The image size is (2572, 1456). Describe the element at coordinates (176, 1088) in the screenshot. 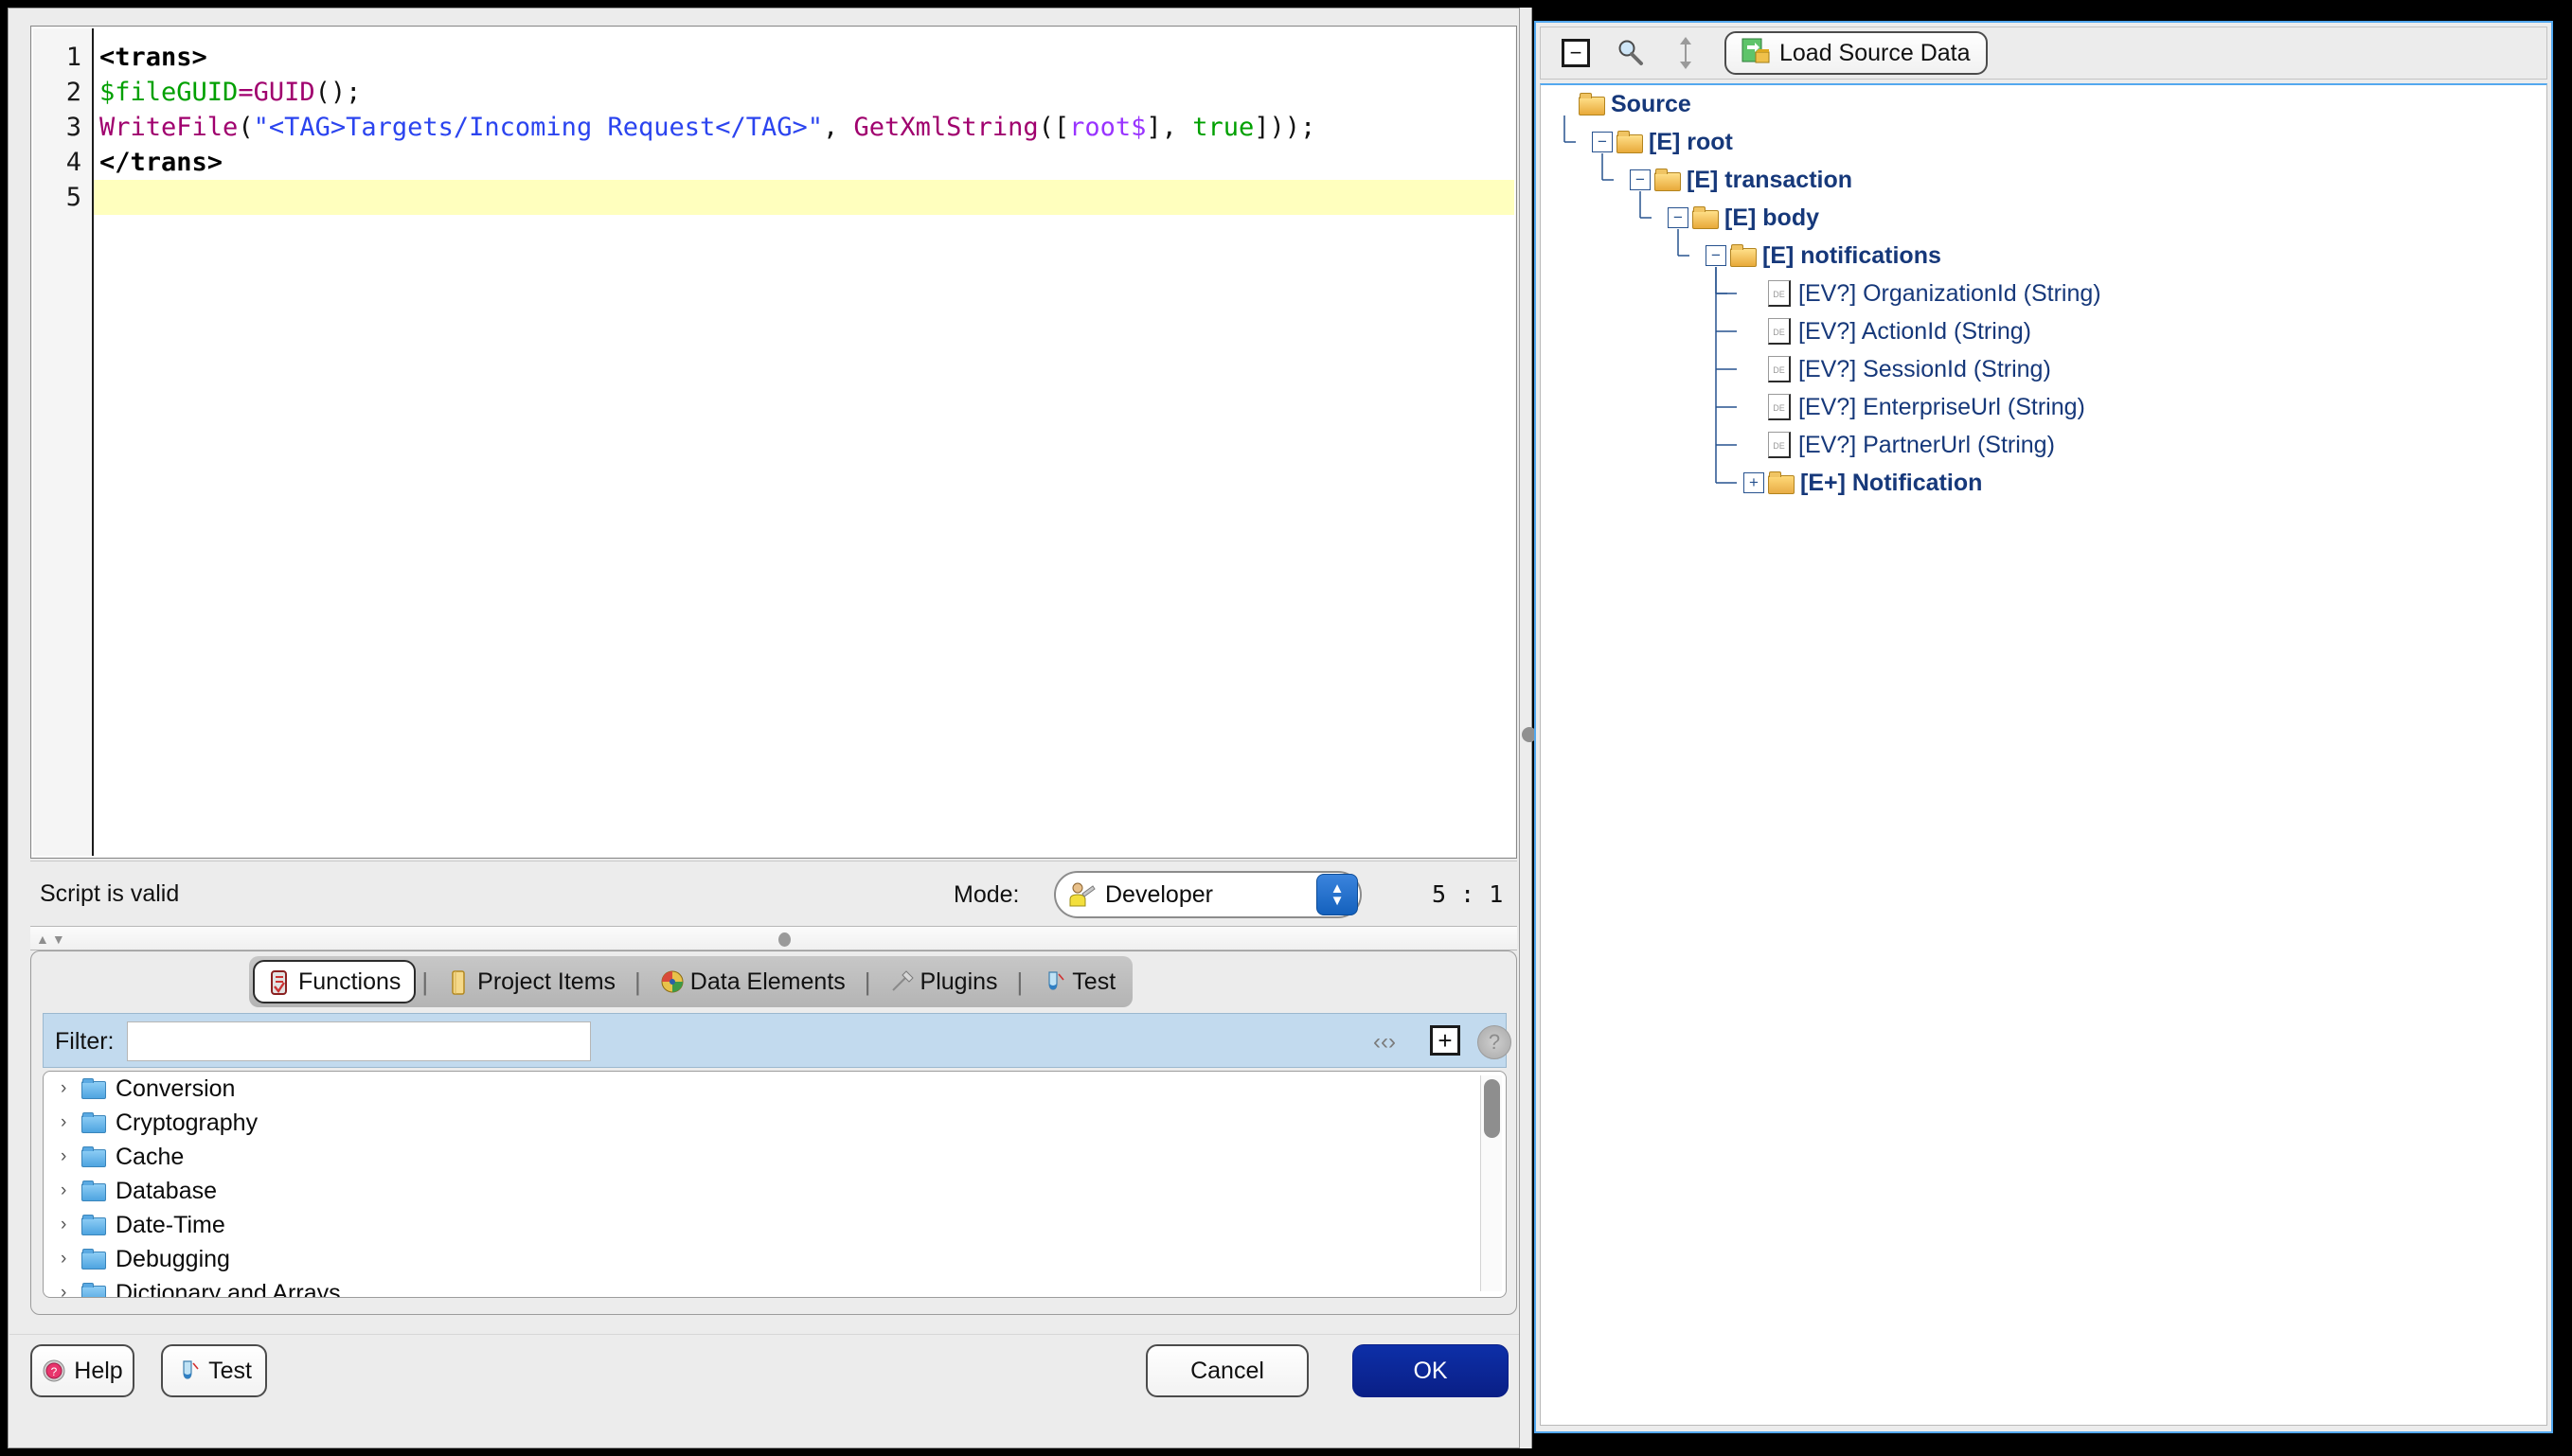

I see `function-category-label: Conversion` at that location.